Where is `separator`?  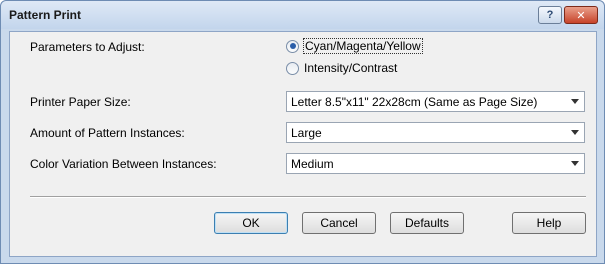 separator is located at coordinates (308, 197).